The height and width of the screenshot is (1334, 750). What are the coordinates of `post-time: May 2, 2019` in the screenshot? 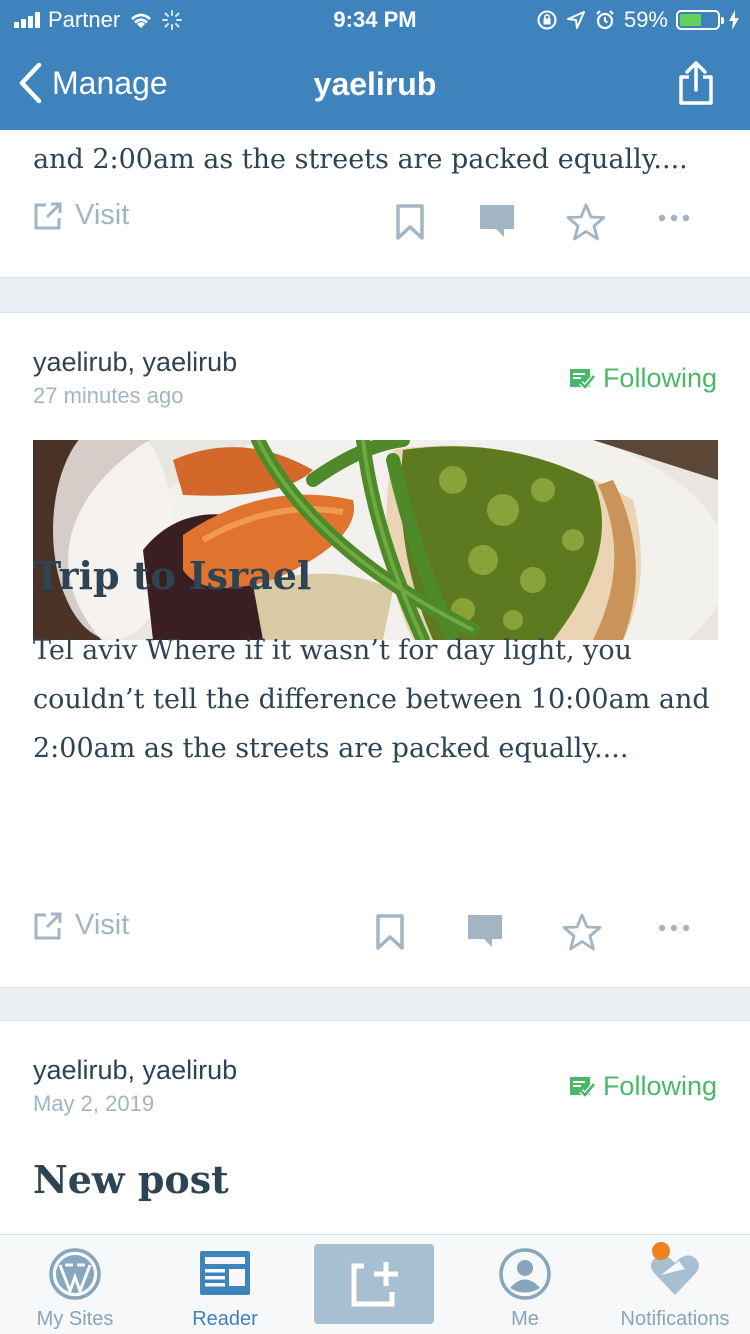 It's located at (94, 1103).